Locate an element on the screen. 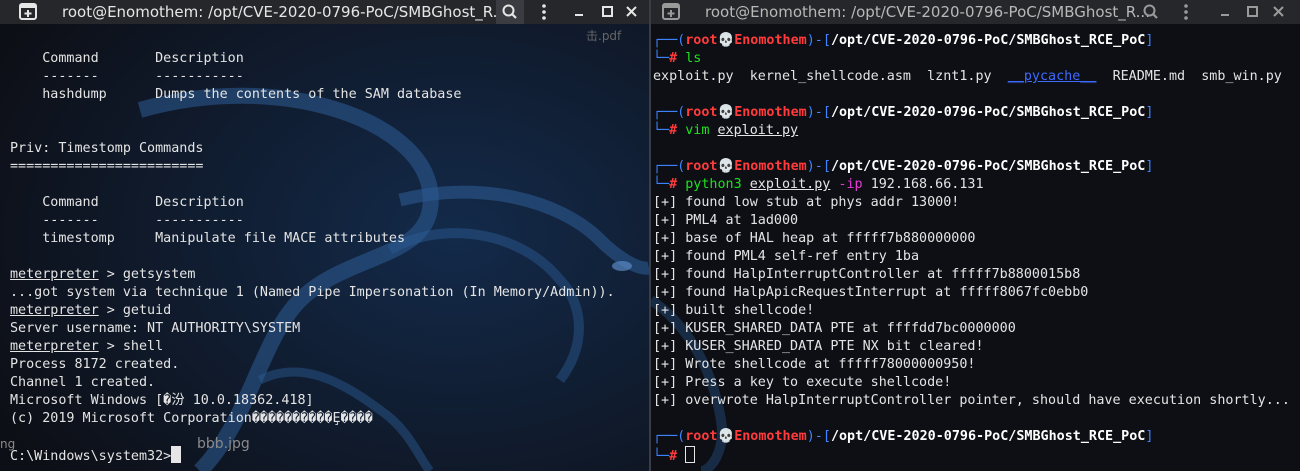 This screenshot has width=1300, height=471. prompt-command: └─# vim exploit.py is located at coordinates (726, 130).